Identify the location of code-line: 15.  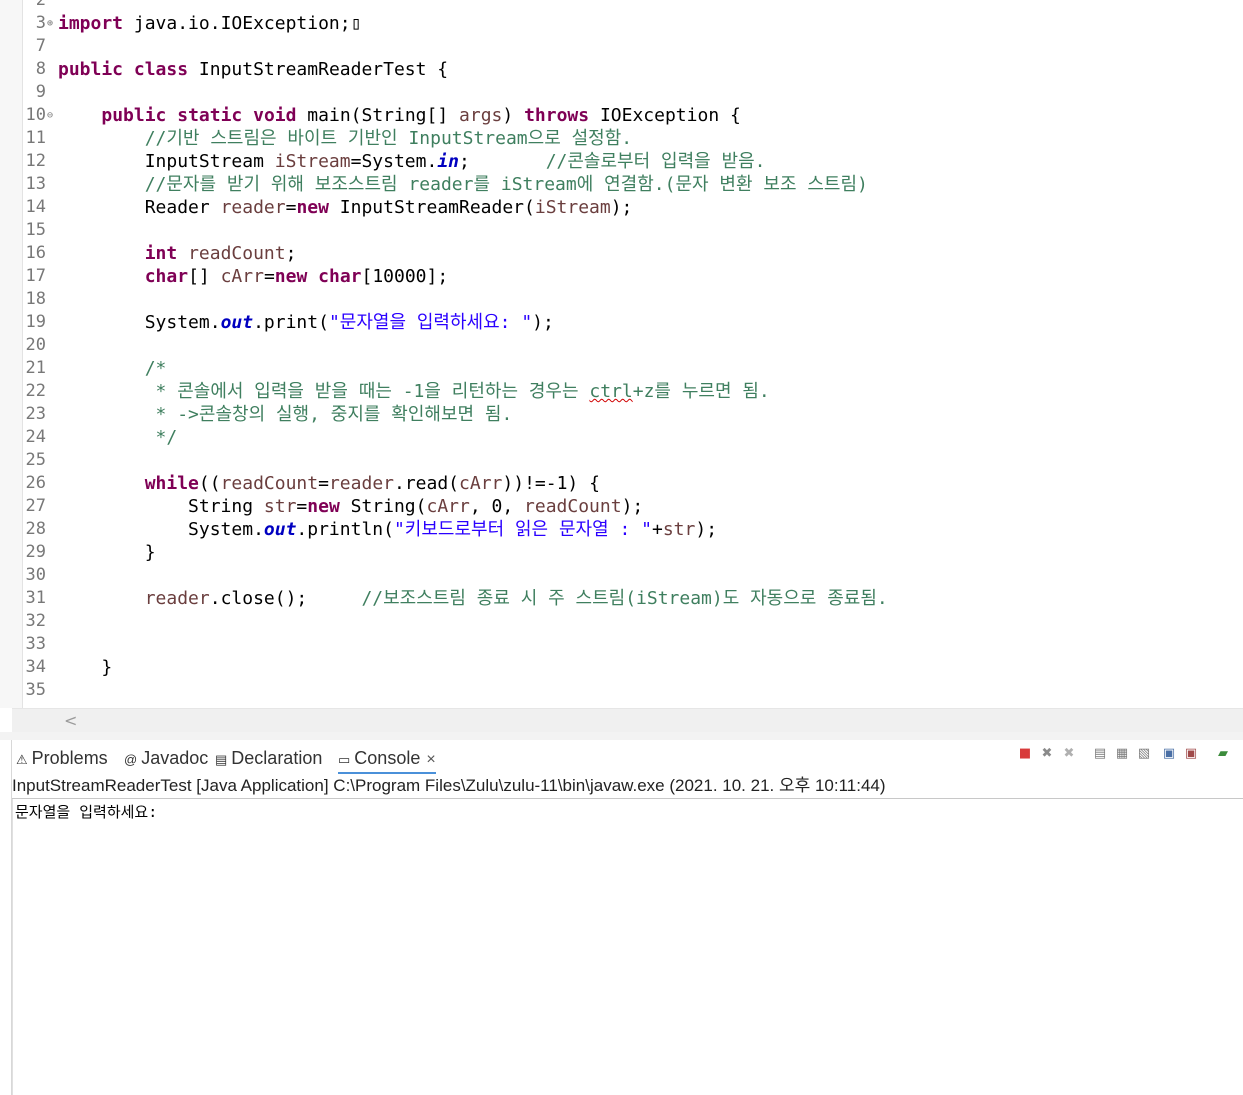
(621, 230).